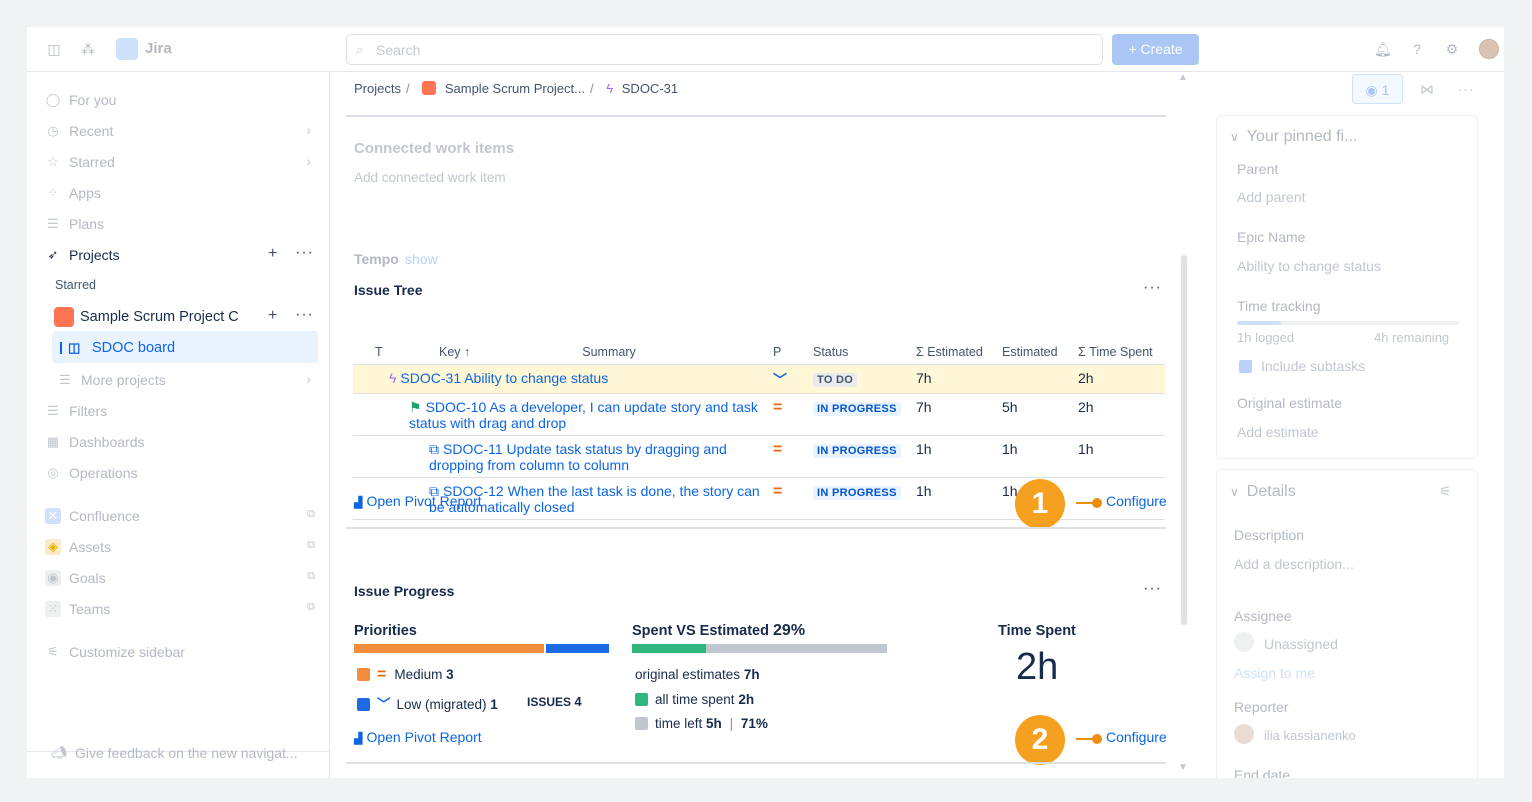 Image resolution: width=1532 pixels, height=802 pixels. I want to click on sidebar-item-dashboards: ▦ Dashboards, so click(180, 442).